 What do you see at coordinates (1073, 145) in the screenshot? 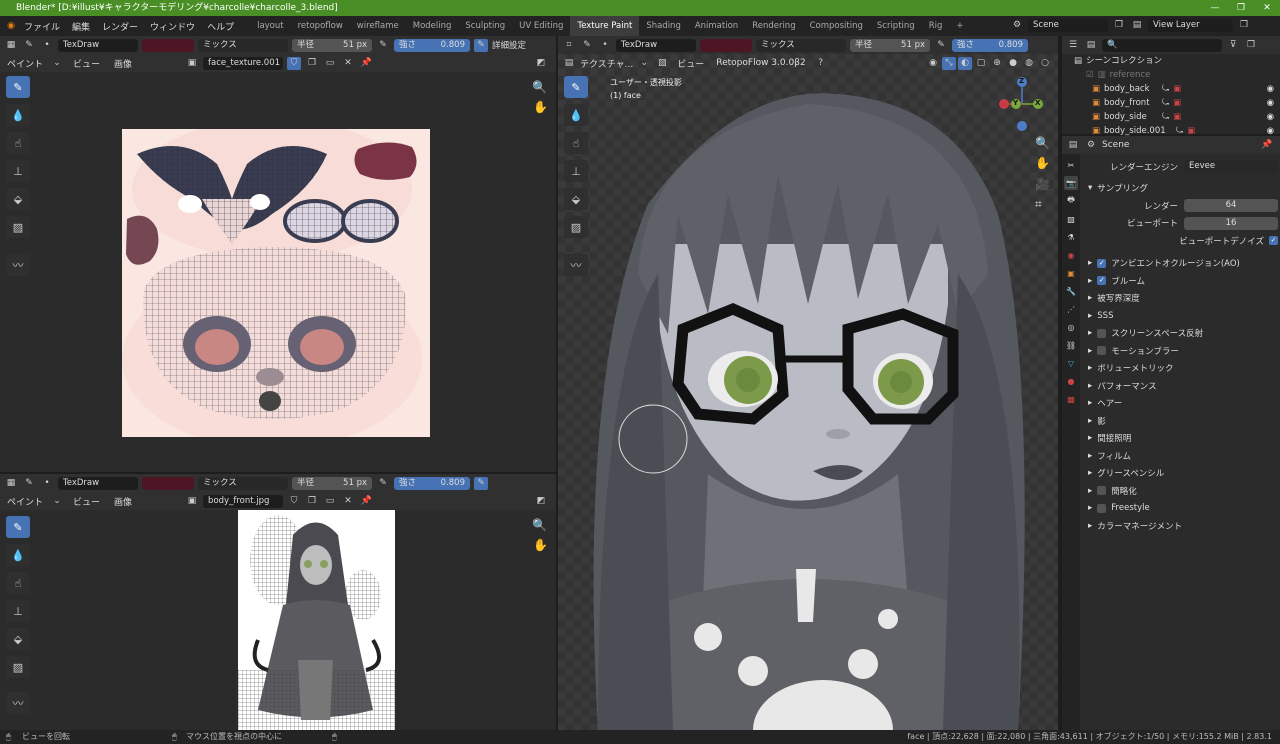
I see `editor-type-icon: ▤` at bounding box center [1073, 145].